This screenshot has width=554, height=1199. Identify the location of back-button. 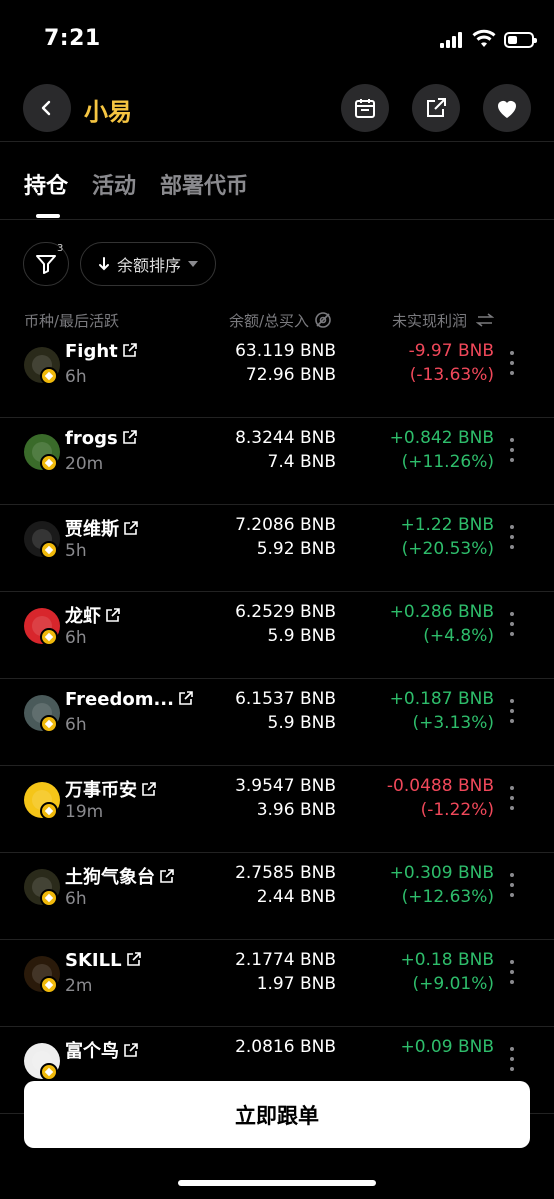
(47, 108).